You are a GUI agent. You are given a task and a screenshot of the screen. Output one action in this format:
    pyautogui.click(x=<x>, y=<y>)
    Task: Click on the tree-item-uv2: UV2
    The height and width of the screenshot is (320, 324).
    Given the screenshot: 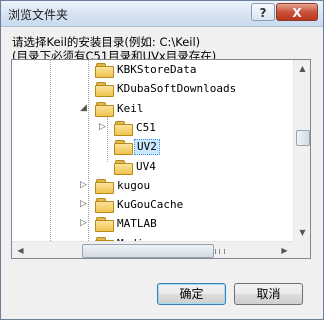 What is the action you would take?
    pyautogui.click(x=152, y=147)
    